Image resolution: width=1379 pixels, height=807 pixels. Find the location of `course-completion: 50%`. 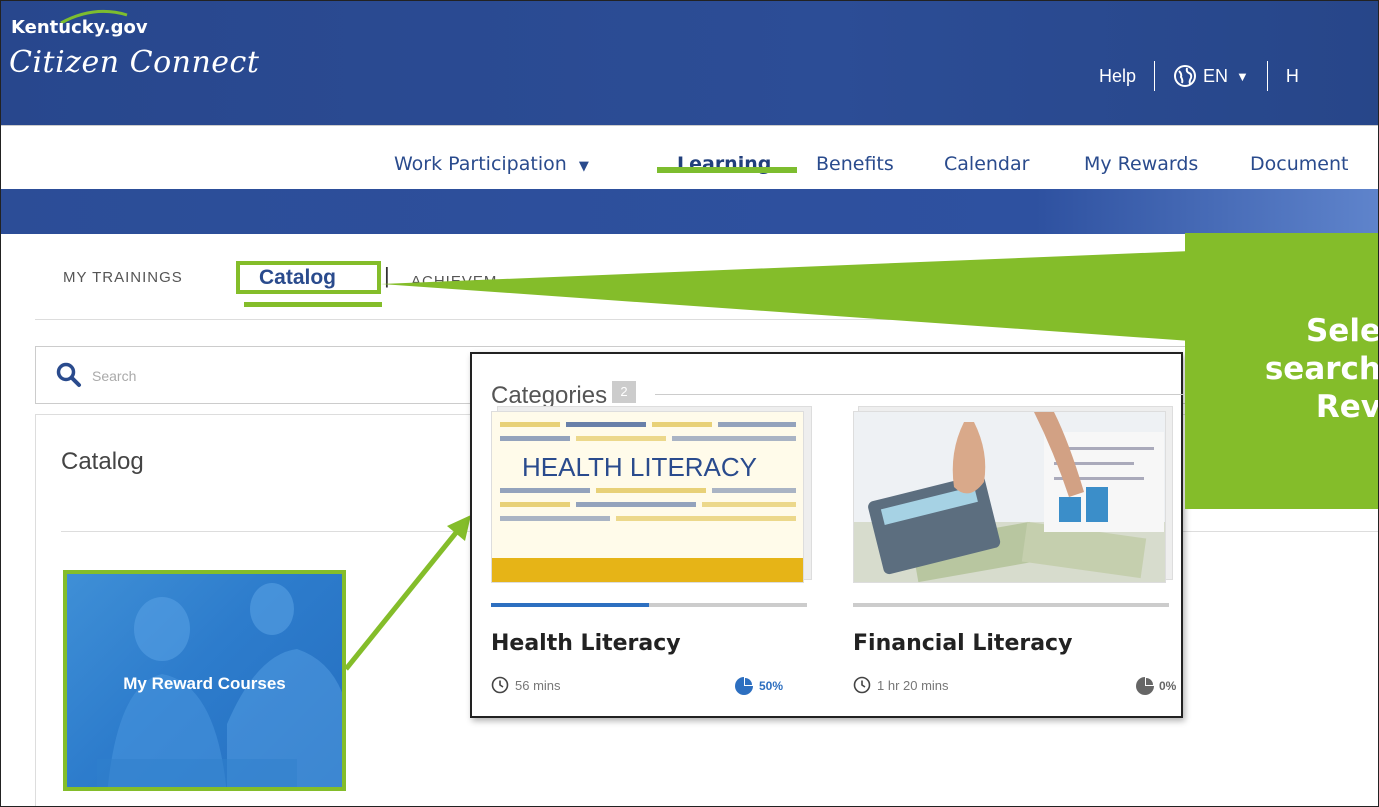

course-completion: 50% is located at coordinates (758, 686).